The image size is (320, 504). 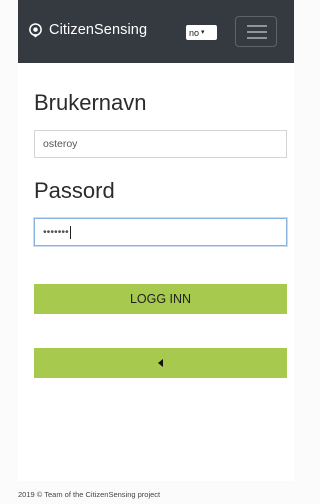 I want to click on login-button: LOGG INN, so click(x=160, y=299).